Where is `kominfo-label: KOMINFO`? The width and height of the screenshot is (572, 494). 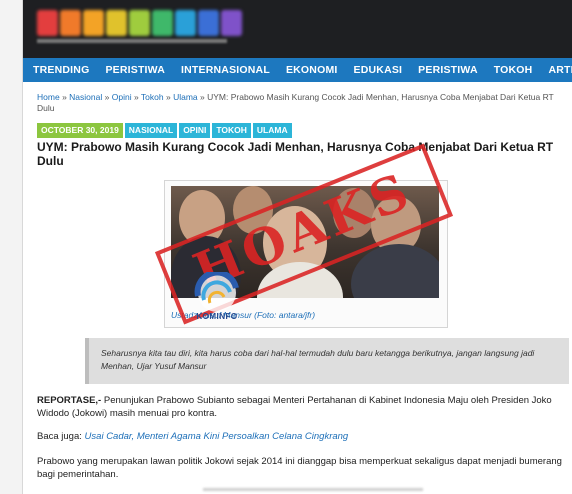
kominfo-label: KOMINFO is located at coordinates (217, 316).